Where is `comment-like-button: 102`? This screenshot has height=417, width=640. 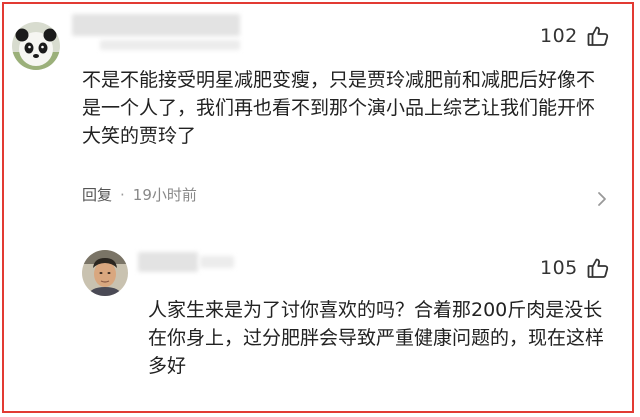
comment-like-button: 102 is located at coordinates (575, 36).